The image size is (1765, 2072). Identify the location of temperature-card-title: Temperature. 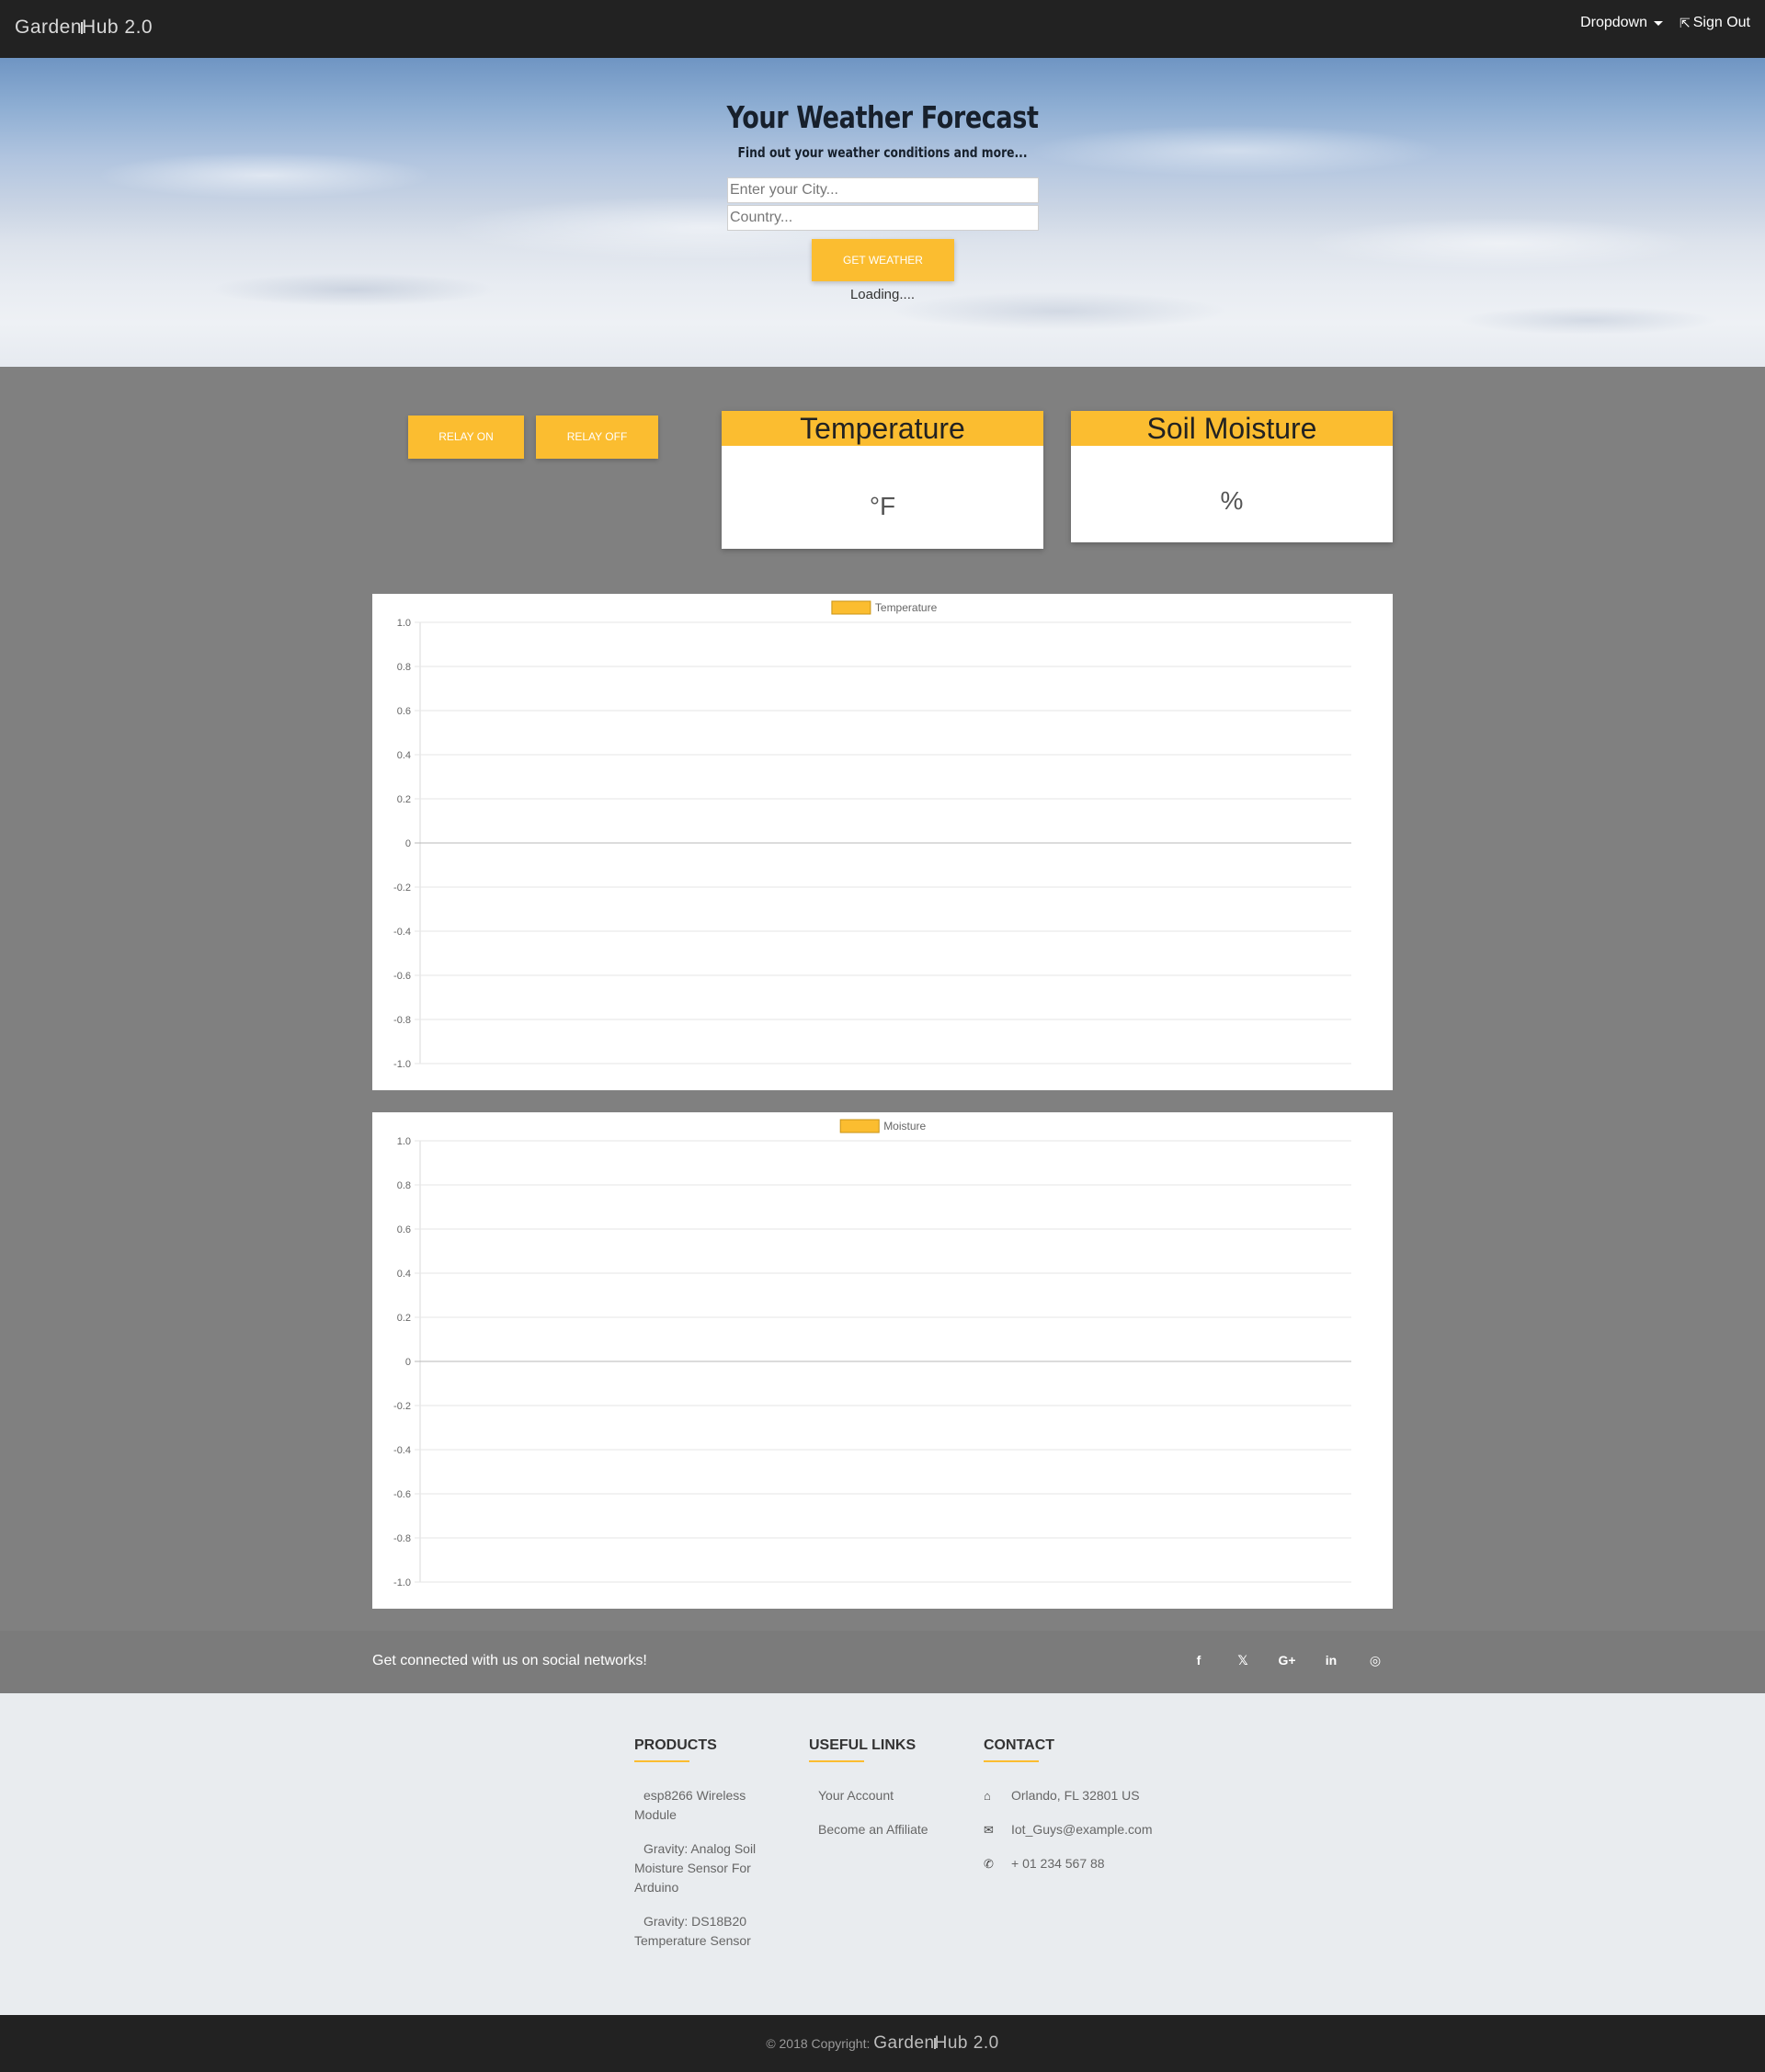
(883, 428).